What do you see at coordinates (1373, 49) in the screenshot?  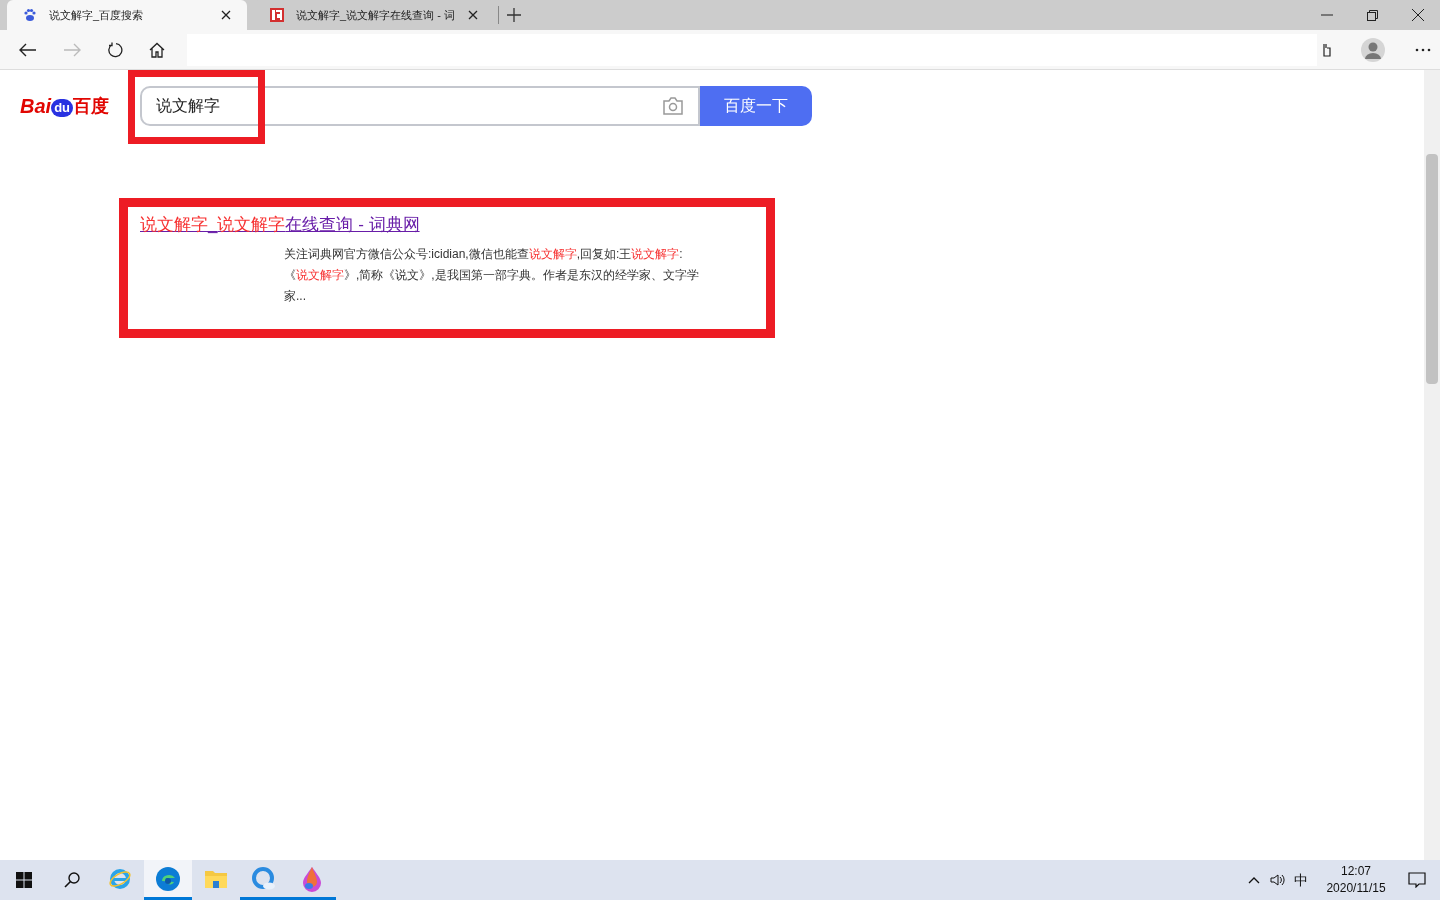 I see `profile-avatar-icon` at bounding box center [1373, 49].